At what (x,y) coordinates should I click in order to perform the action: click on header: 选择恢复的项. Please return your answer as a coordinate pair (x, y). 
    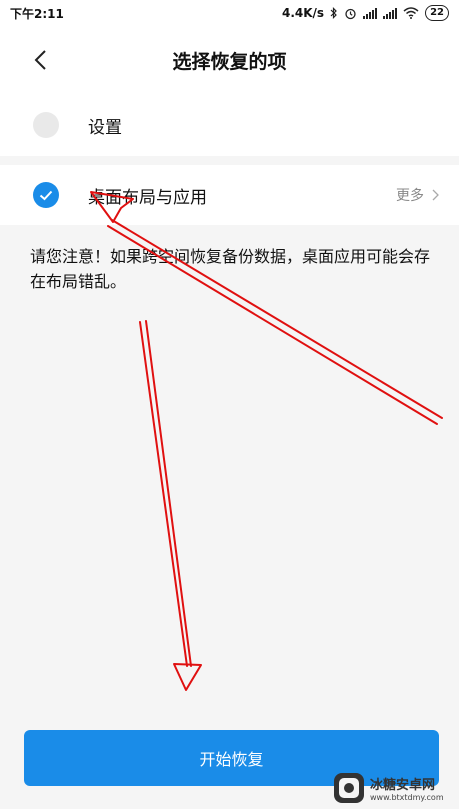
    Looking at the image, I should click on (229, 60).